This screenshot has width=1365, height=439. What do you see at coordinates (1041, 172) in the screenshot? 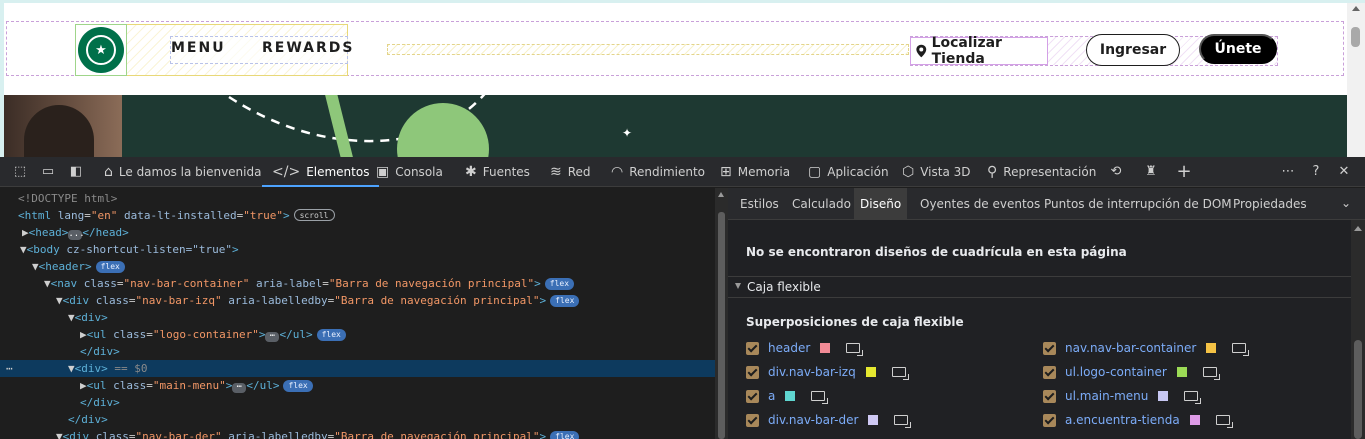
I see `tab-rendering: ⚲ Representación` at bounding box center [1041, 172].